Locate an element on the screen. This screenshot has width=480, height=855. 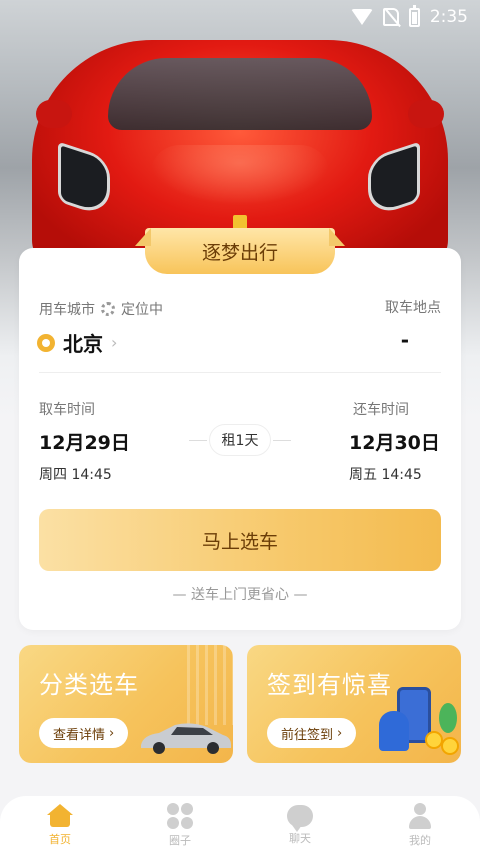
promo-title: 分类选车 is located at coordinates (89, 685).